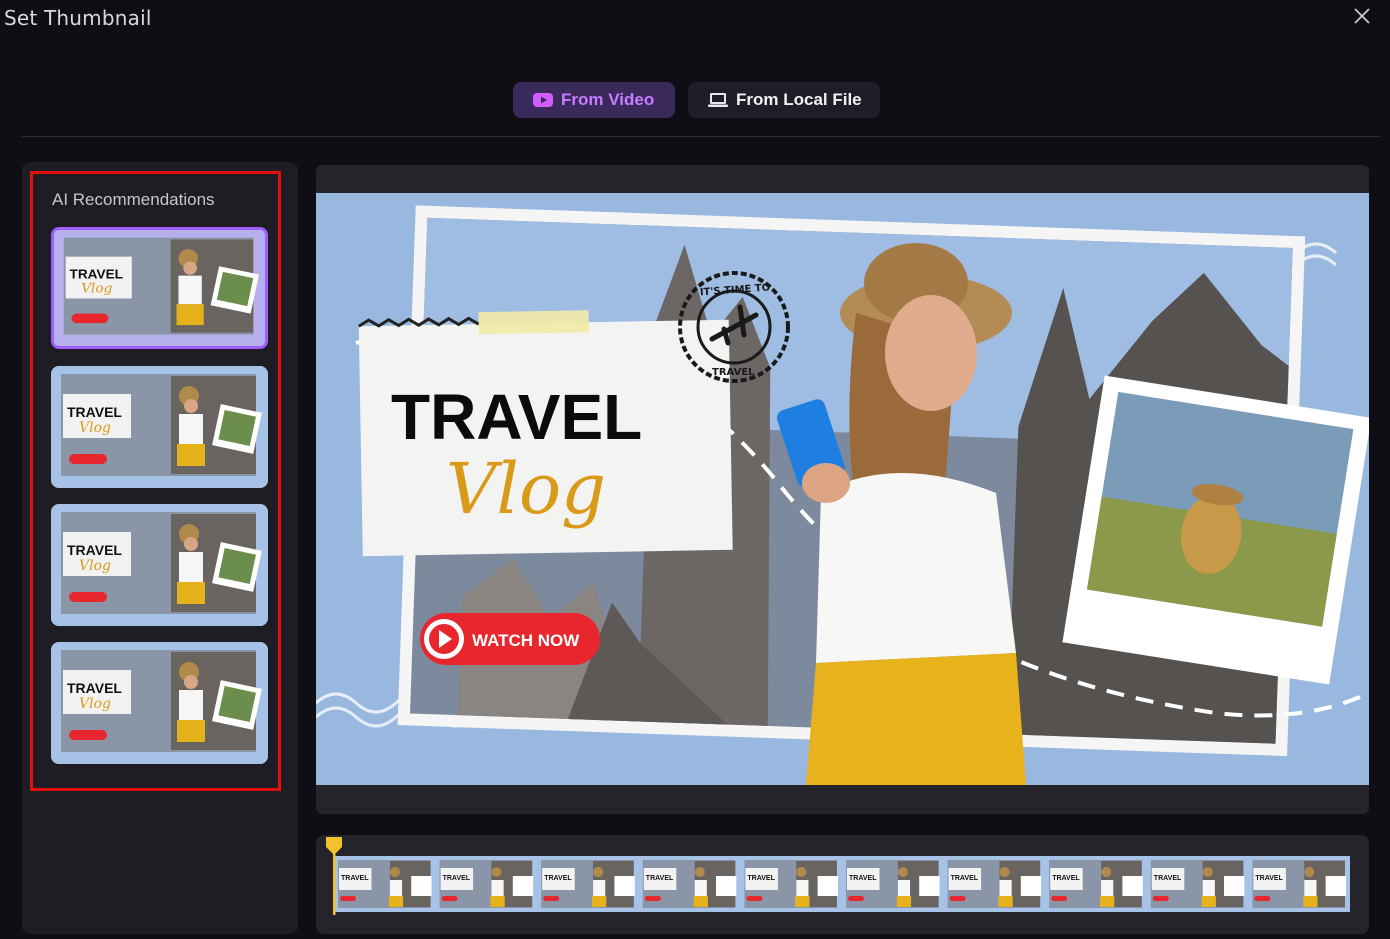  I want to click on dialog-title: Set Thumbnail, so click(78, 18).